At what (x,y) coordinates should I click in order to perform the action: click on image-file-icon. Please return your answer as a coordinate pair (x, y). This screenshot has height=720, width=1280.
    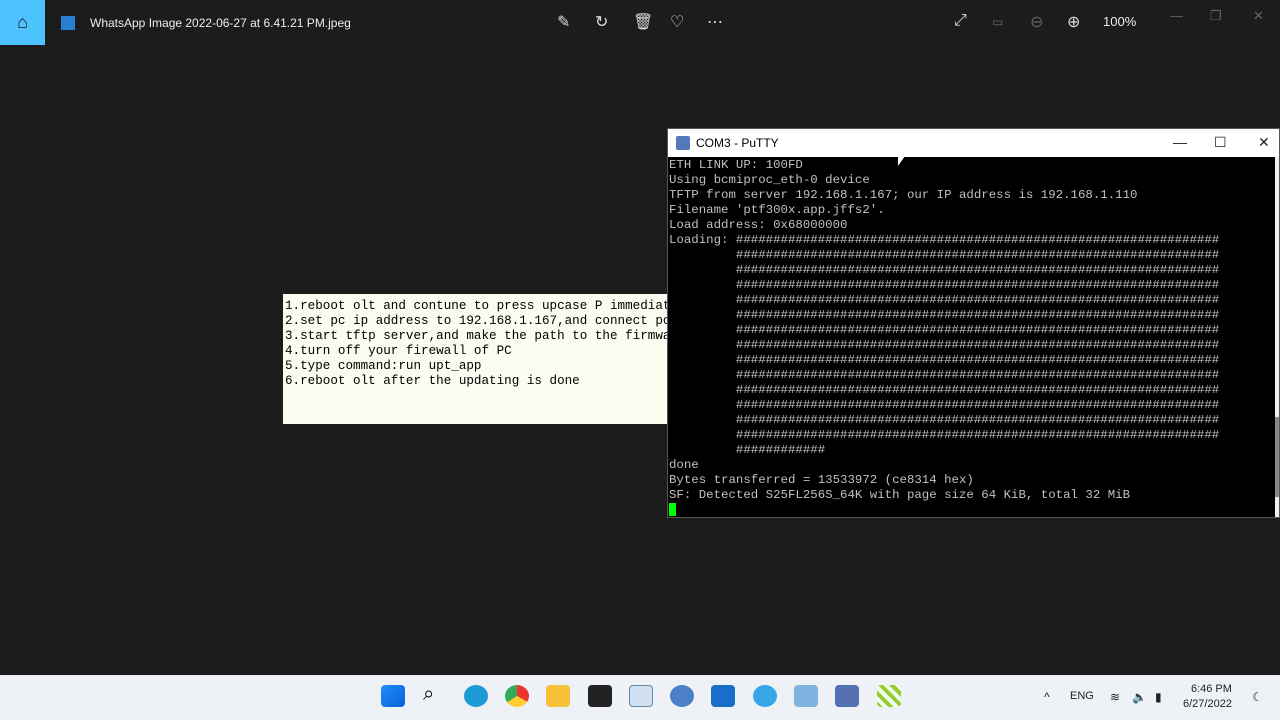
    Looking at the image, I should click on (68, 22).